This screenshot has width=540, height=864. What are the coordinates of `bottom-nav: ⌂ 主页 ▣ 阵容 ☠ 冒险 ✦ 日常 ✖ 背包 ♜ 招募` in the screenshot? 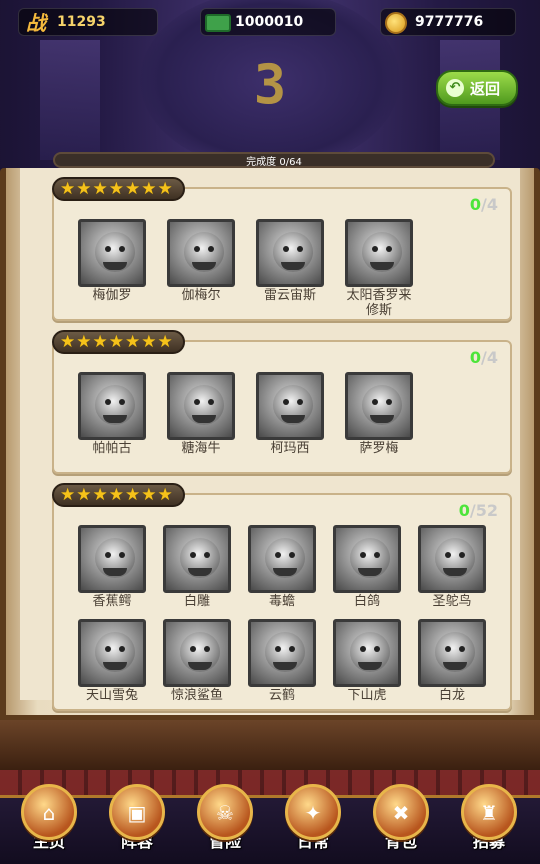 It's located at (270, 817).